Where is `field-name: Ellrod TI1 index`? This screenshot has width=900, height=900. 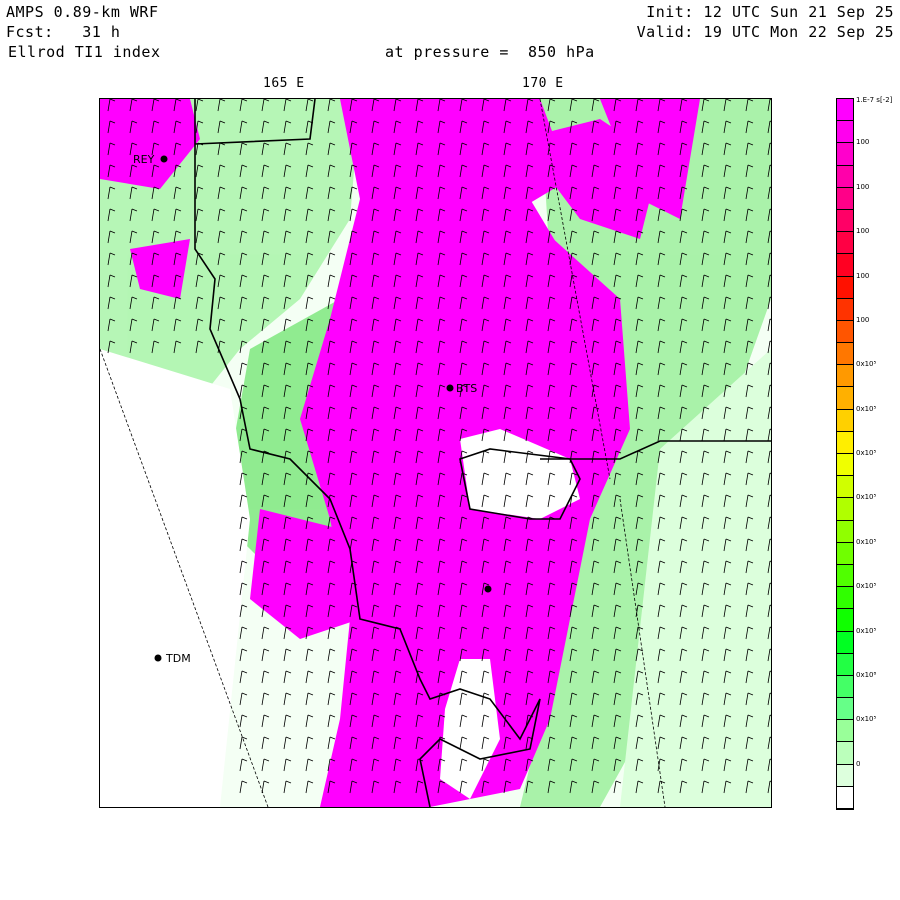
field-name: Ellrod TI1 index is located at coordinates (84, 52).